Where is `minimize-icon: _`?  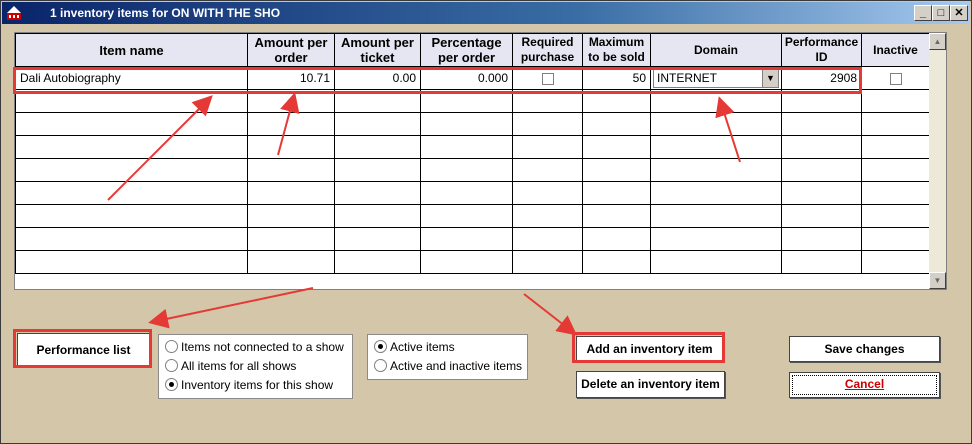 minimize-icon: _ is located at coordinates (923, 13).